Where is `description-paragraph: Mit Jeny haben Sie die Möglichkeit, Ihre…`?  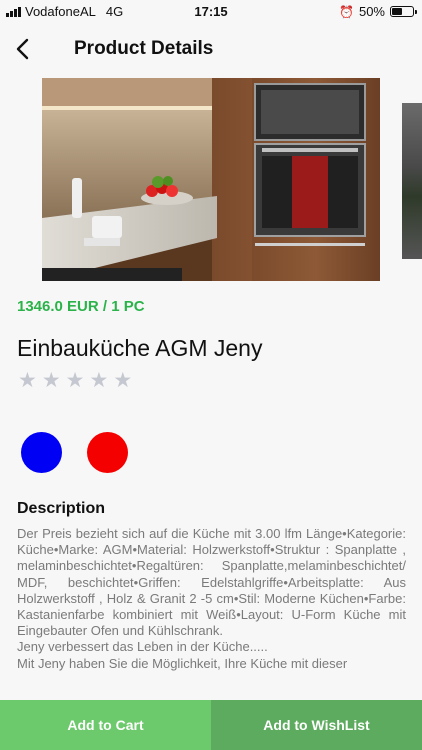 description-paragraph: Mit Jeny haben Sie die Möglichkeit, Ihre… is located at coordinates (182, 663).